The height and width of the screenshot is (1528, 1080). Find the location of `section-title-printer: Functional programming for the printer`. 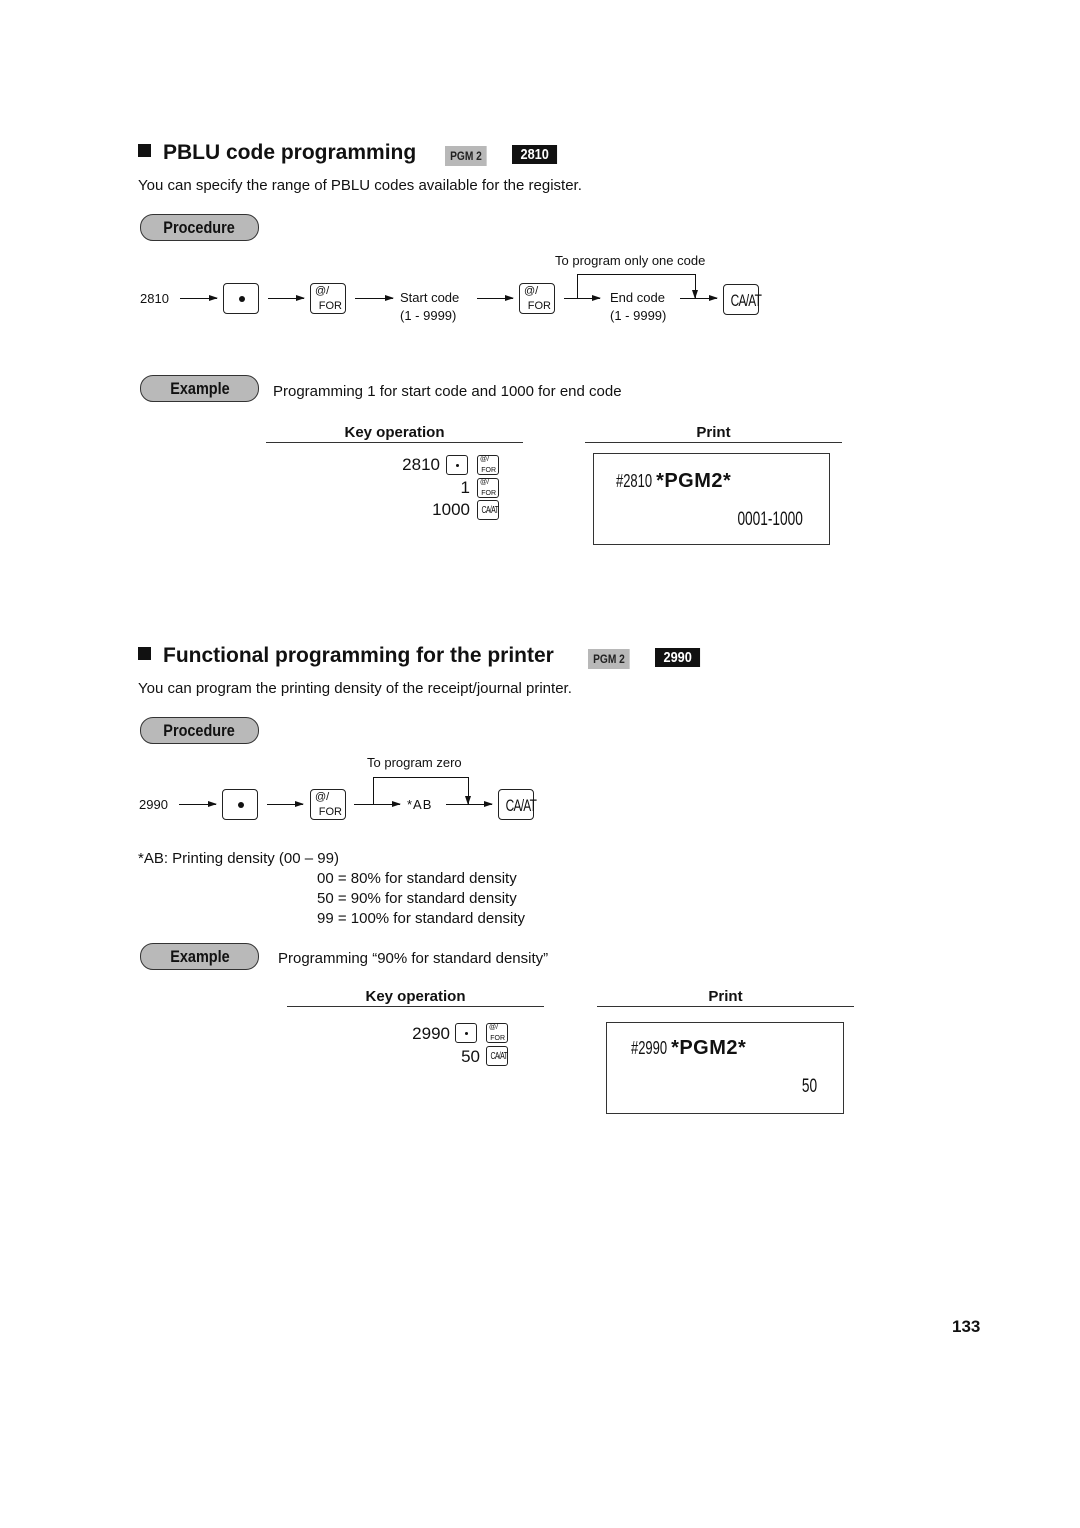

section-title-printer: Functional programming for the printer is located at coordinates (346, 656).